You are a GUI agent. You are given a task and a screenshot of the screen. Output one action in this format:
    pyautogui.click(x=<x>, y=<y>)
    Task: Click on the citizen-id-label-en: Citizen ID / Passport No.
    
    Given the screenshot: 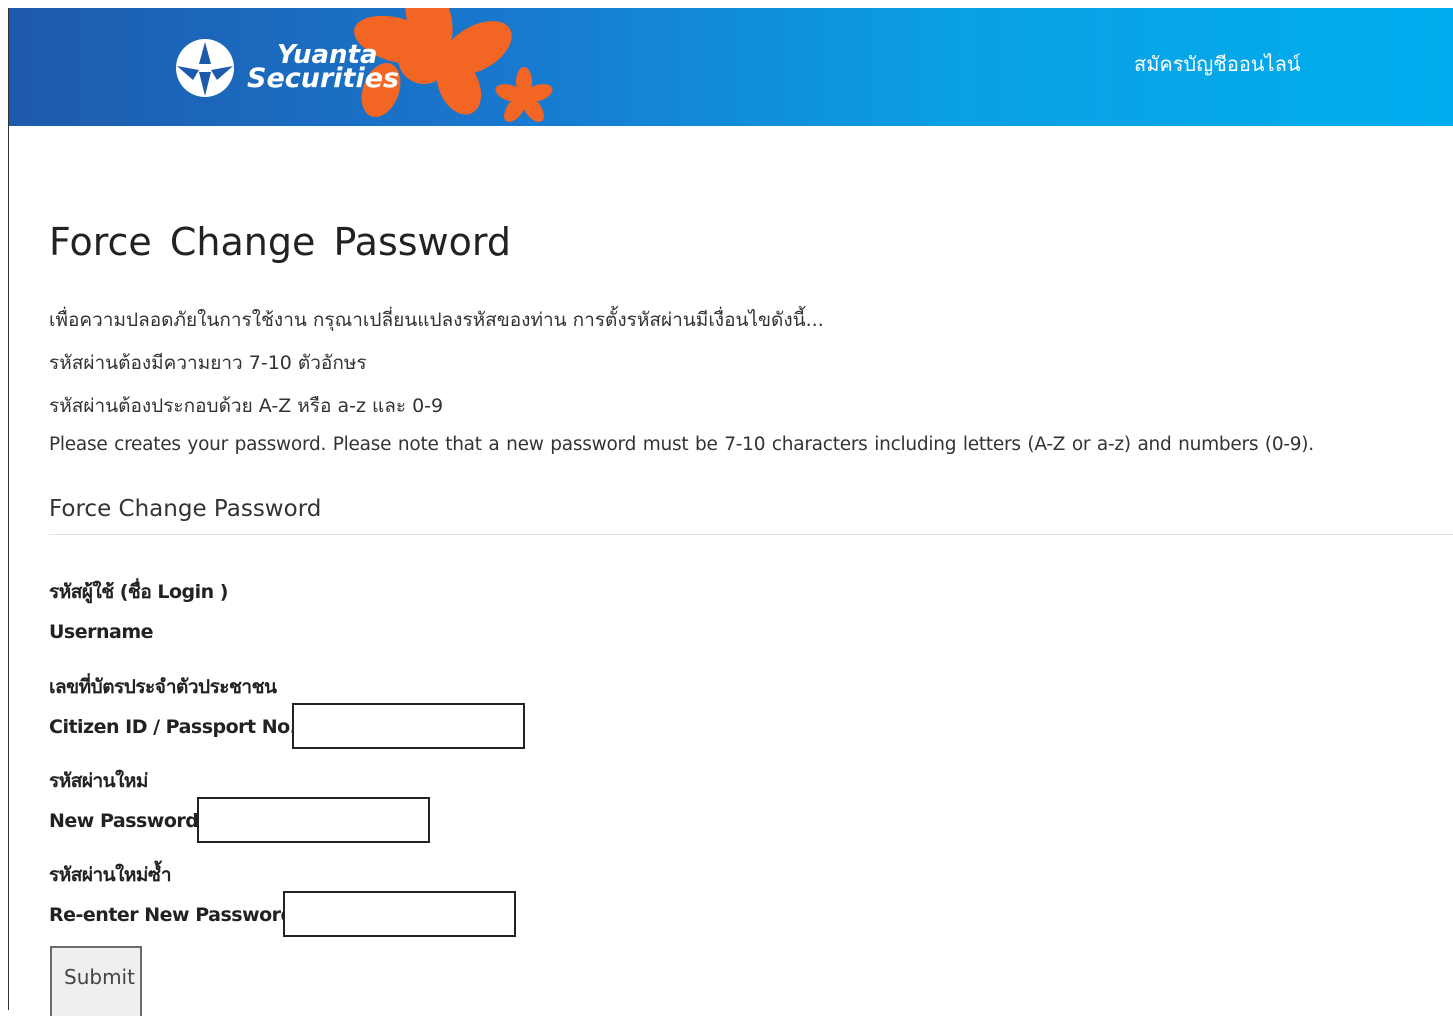 What is the action you would take?
    pyautogui.click(x=173, y=727)
    